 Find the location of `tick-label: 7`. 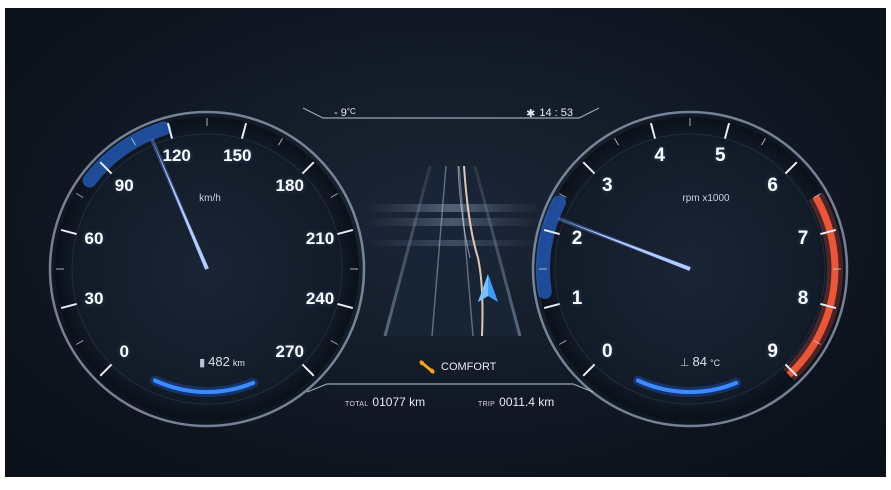

tick-label: 7 is located at coordinates (803, 238).